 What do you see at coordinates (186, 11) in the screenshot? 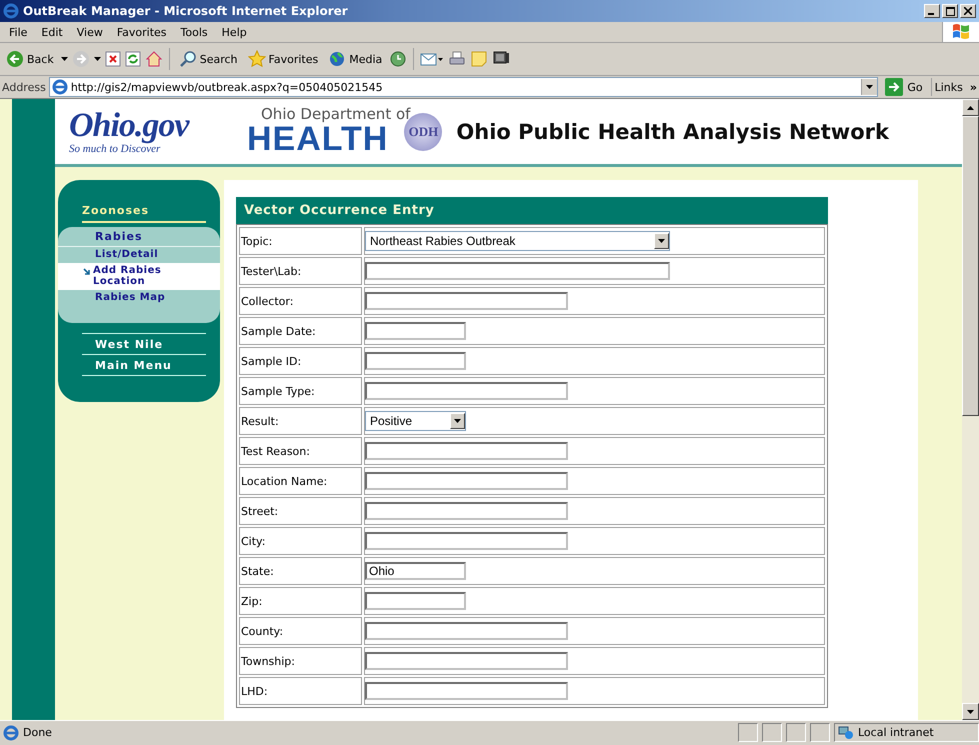
I see `window-title: OutBreak Manager - Microsoft Internet Explorer` at bounding box center [186, 11].